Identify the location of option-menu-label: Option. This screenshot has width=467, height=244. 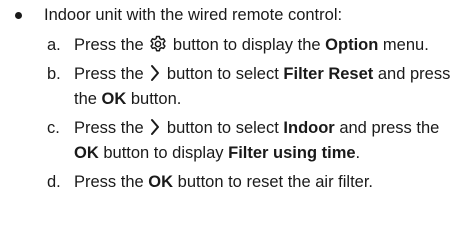
(352, 45).